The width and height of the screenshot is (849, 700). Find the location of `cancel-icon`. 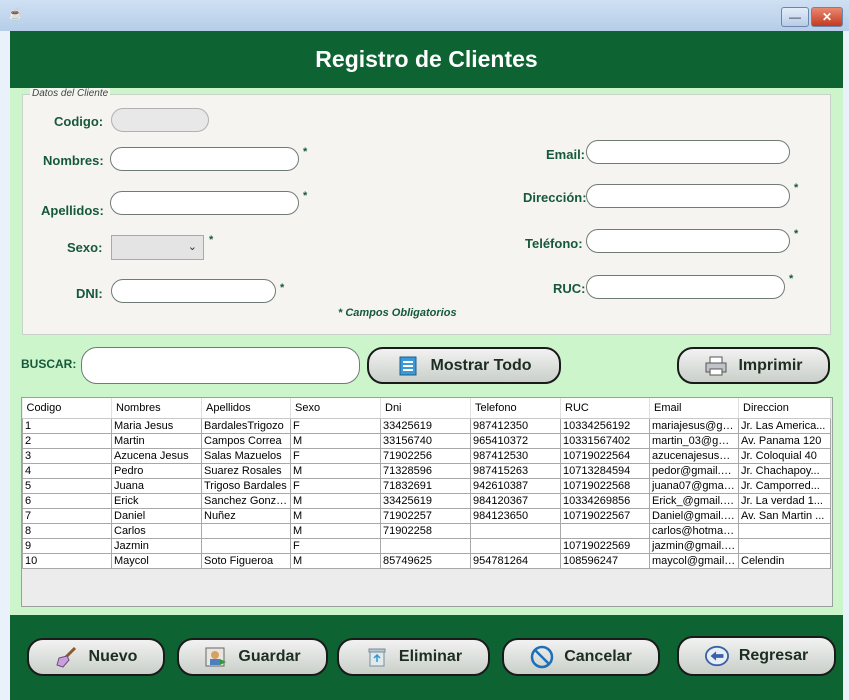

cancel-icon is located at coordinates (542, 657).